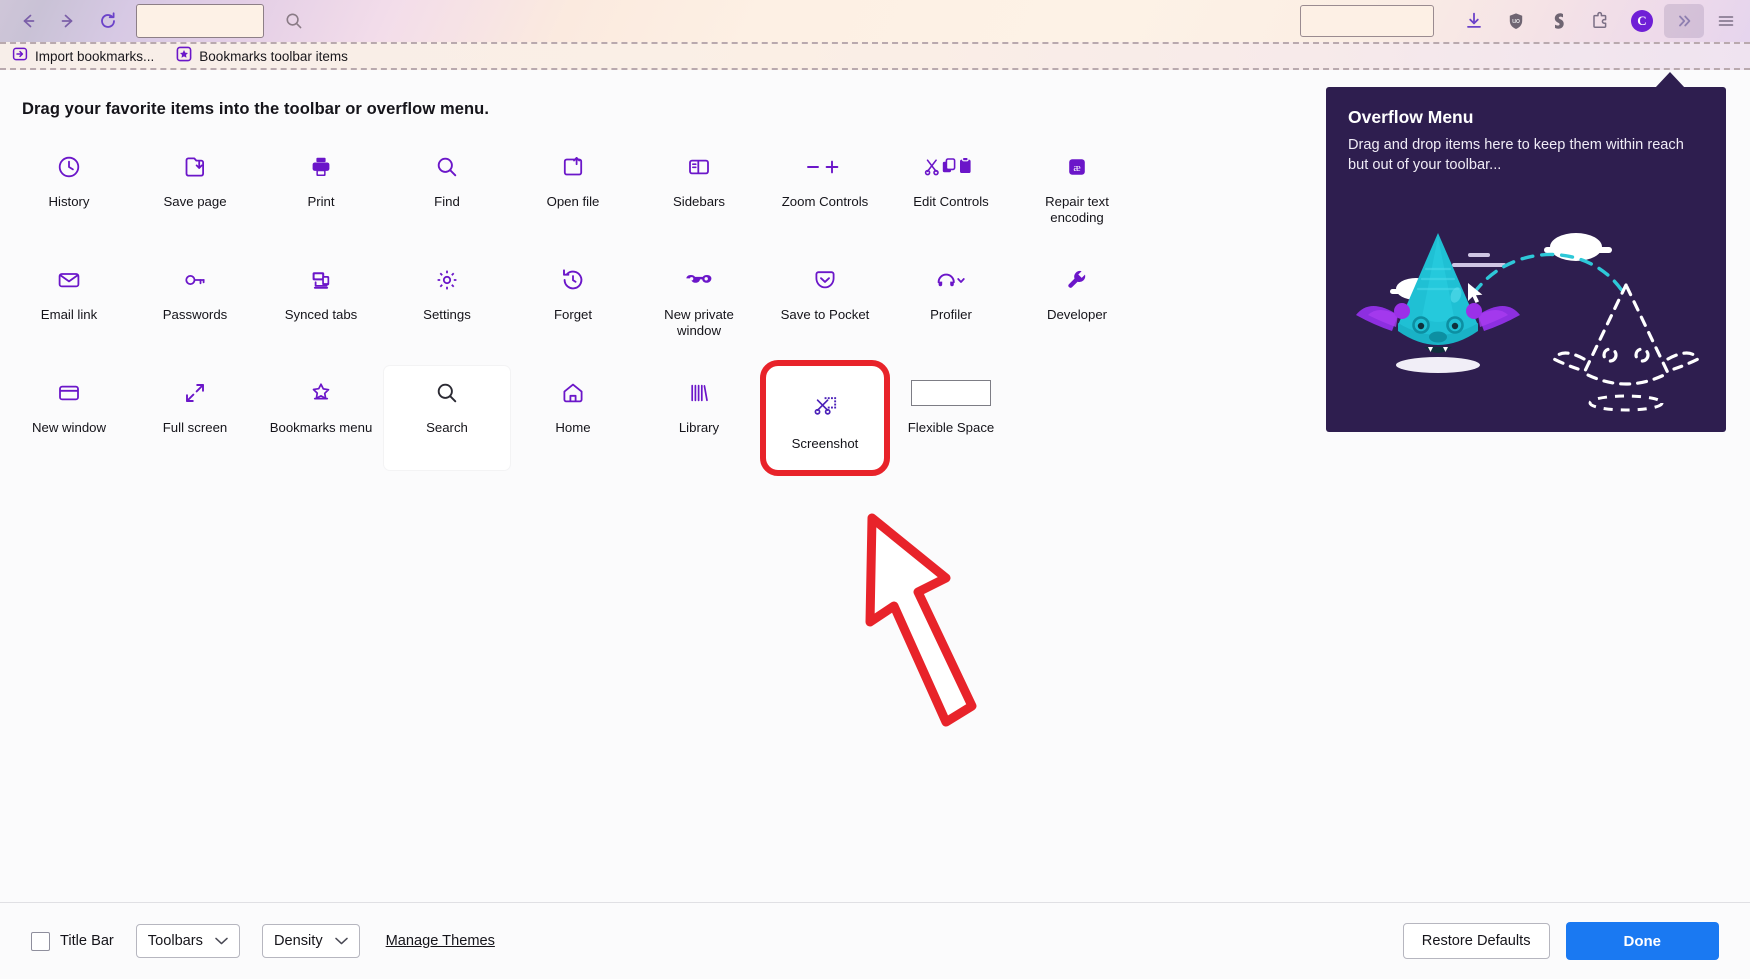 The height and width of the screenshot is (979, 1750). I want to click on nav-left-group, so click(157, 21).